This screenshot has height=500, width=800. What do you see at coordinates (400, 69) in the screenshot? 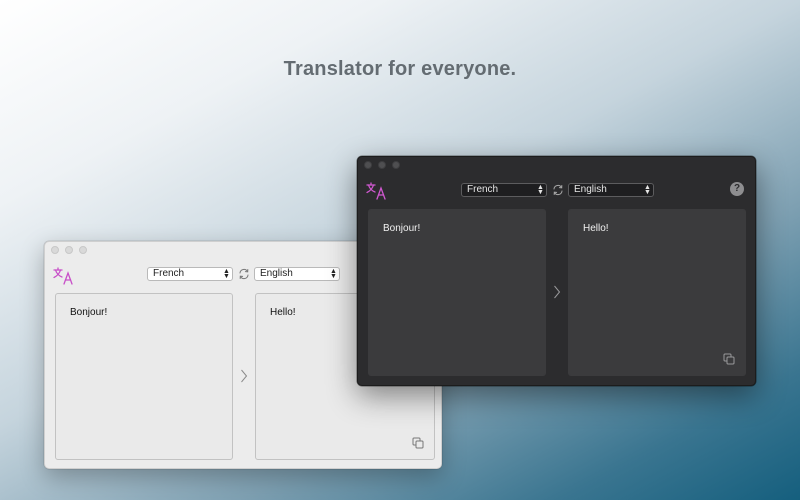
I see `headline: Translator for everyone.` at bounding box center [400, 69].